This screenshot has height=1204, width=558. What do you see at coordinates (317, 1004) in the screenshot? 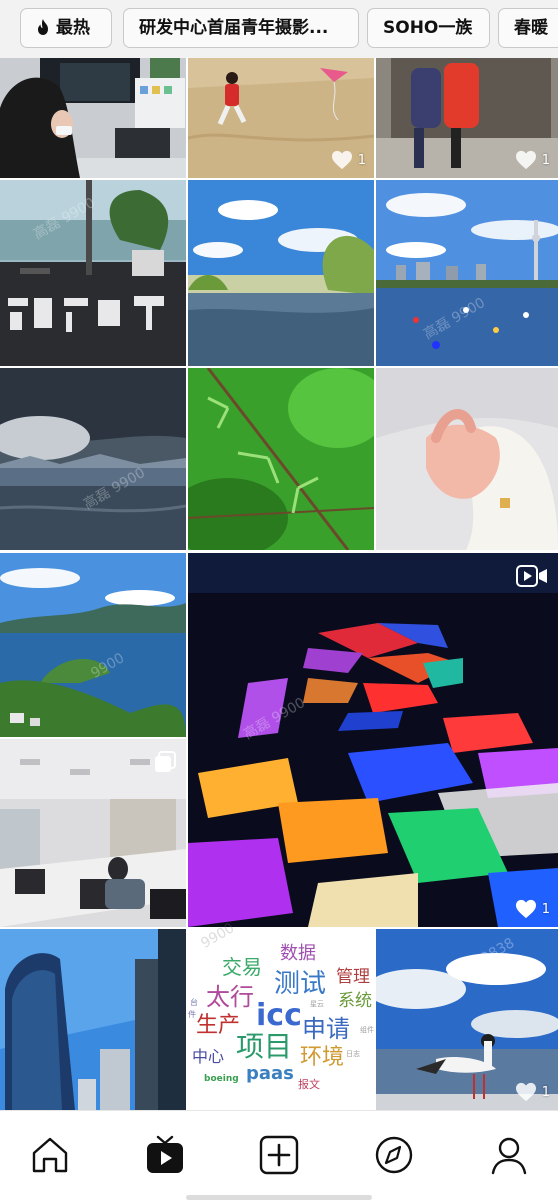
I see `word-cloud-word: 星云` at bounding box center [317, 1004].